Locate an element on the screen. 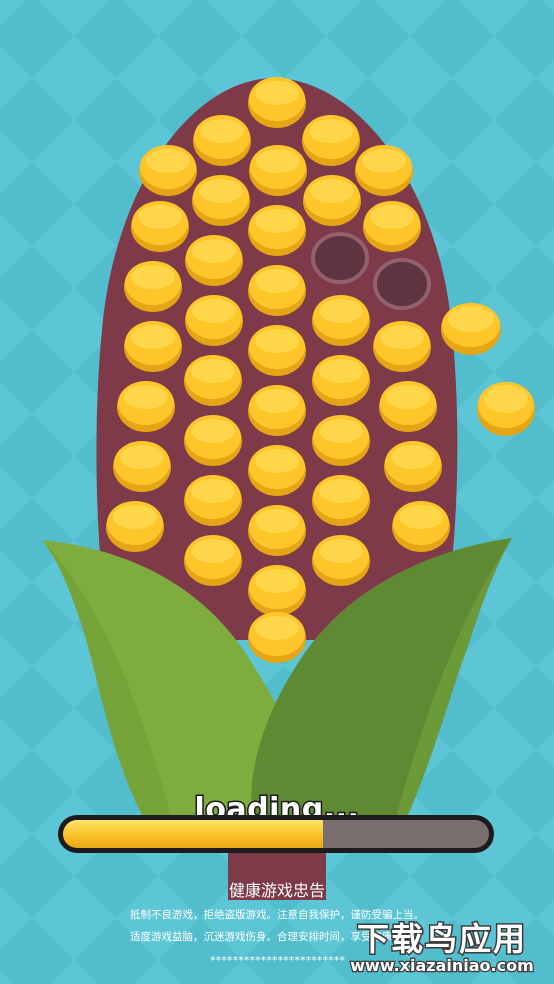 This screenshot has width=554, height=984. progress-track is located at coordinates (276, 834).